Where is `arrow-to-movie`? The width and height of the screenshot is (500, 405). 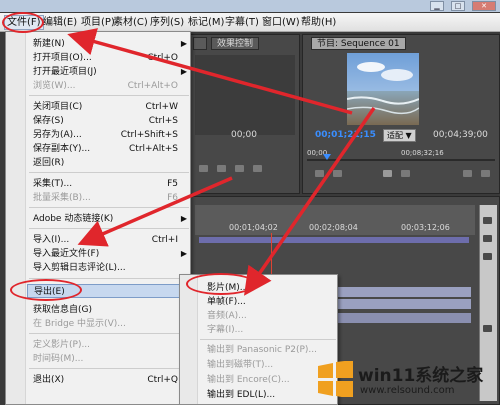 arrow-to-movie is located at coordinates (310, 201).